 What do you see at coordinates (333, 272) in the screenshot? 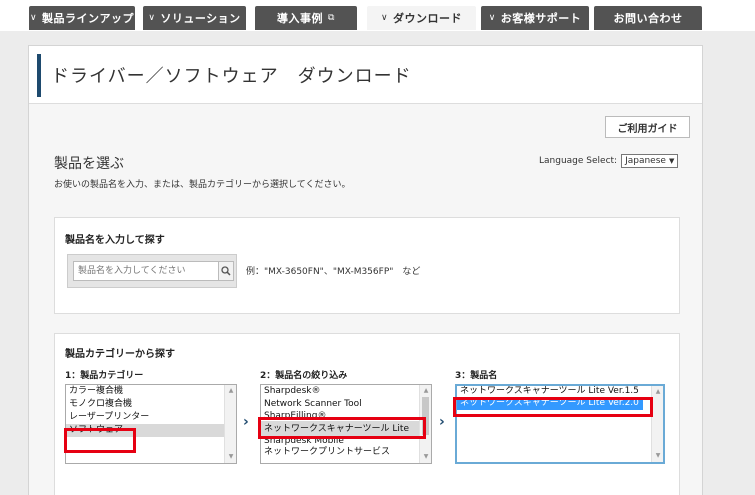
I see `search-example: 例："MX-3650FN"、"MX-M356FP" など` at bounding box center [333, 272].